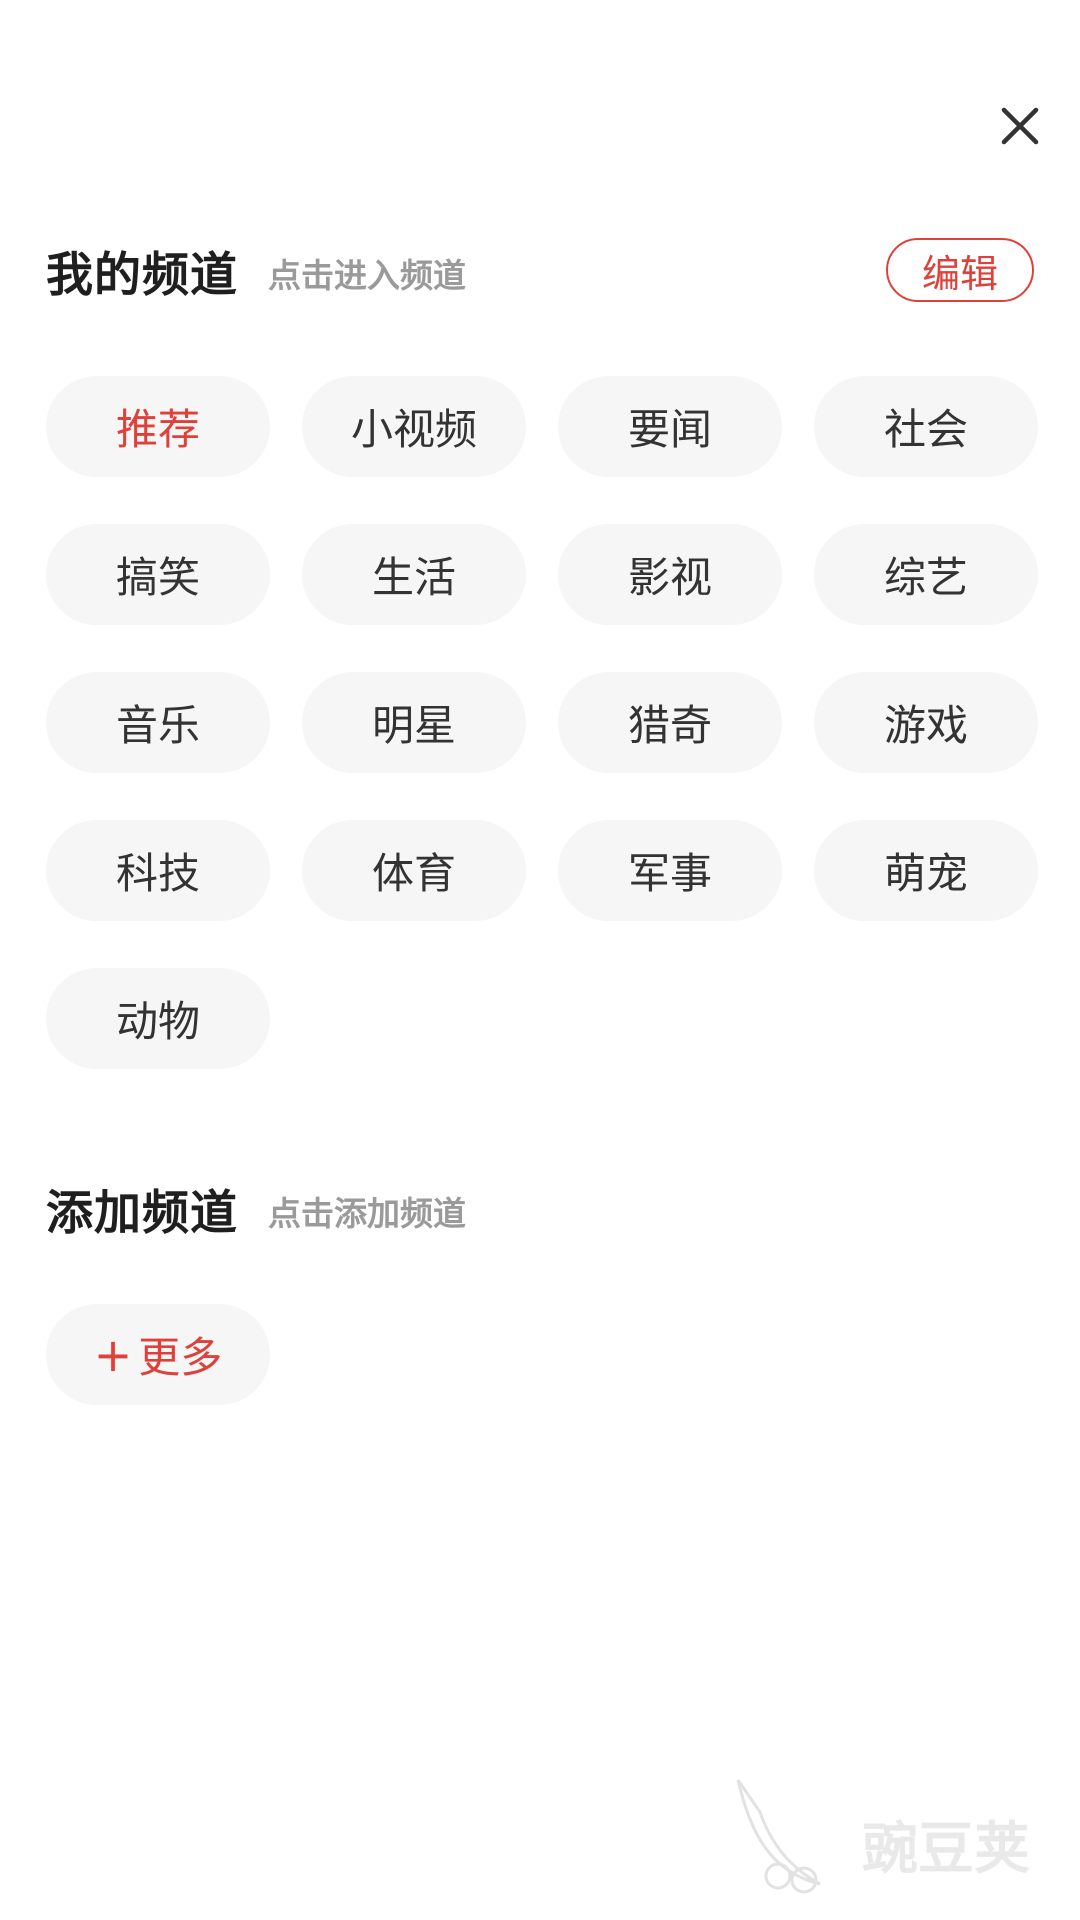 Image resolution: width=1080 pixels, height=1920 pixels. What do you see at coordinates (414, 426) in the screenshot?
I see `channel-chip: 小视频` at bounding box center [414, 426].